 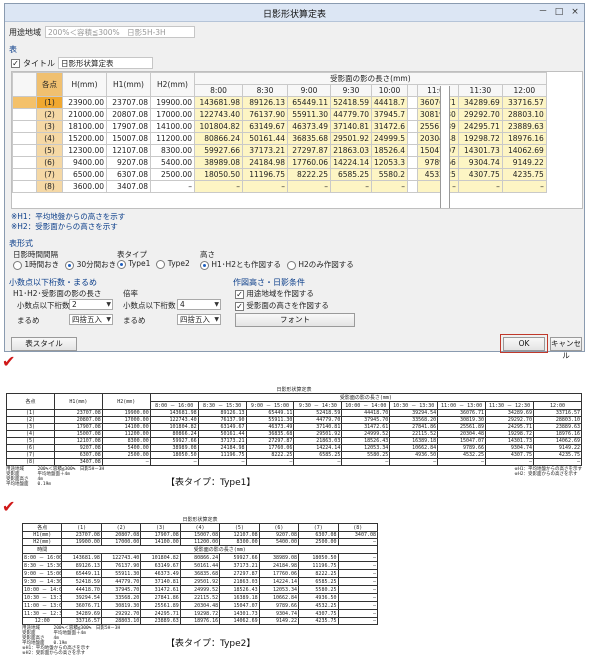 I want to click on h2-cell: 5400.00, so click(x=172, y=162).